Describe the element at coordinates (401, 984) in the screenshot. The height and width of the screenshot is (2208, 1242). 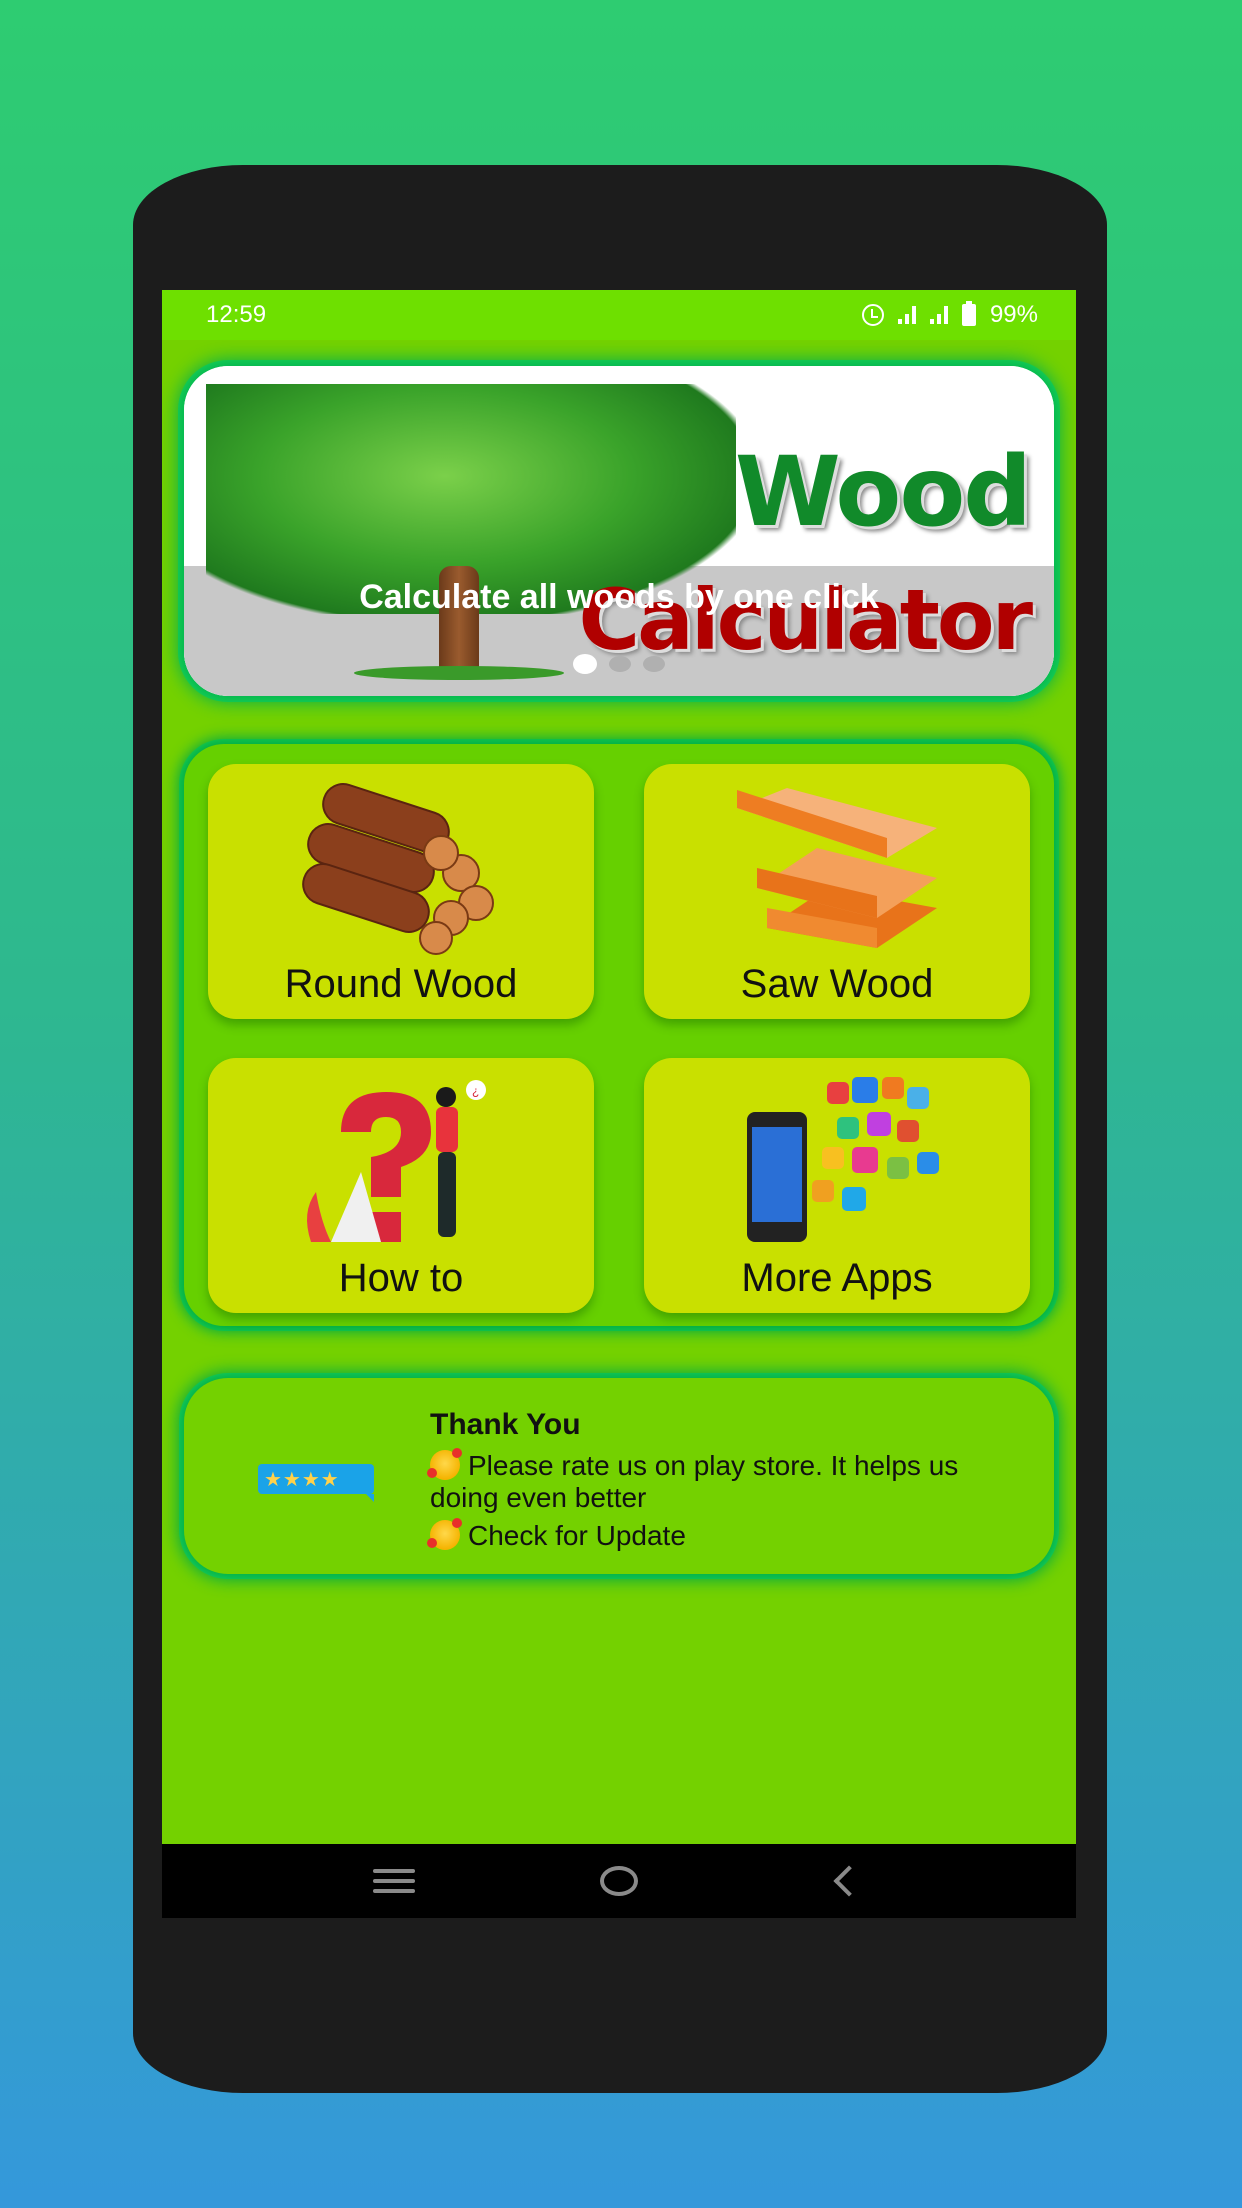
I see `tile-label: Round Wood` at that location.